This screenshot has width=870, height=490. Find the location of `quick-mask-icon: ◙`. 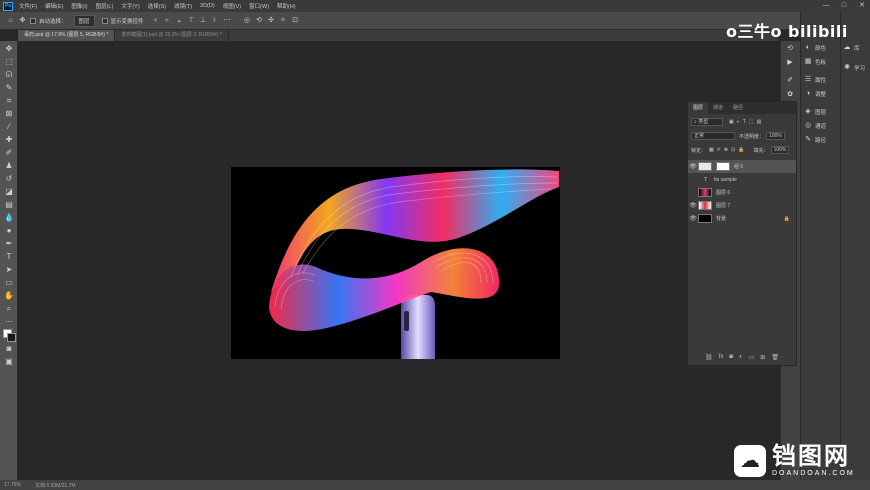

quick-mask-icon: ◙ is located at coordinates (9, 348).